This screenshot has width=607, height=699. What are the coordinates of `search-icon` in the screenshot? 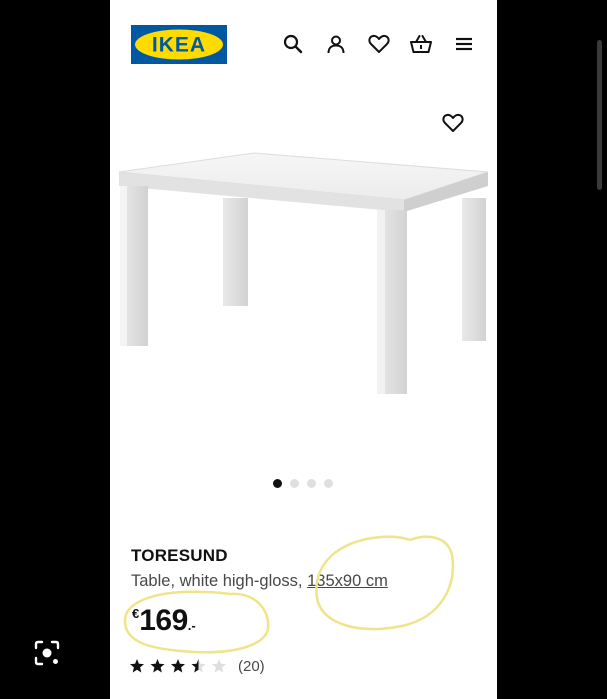 It's located at (293, 44).